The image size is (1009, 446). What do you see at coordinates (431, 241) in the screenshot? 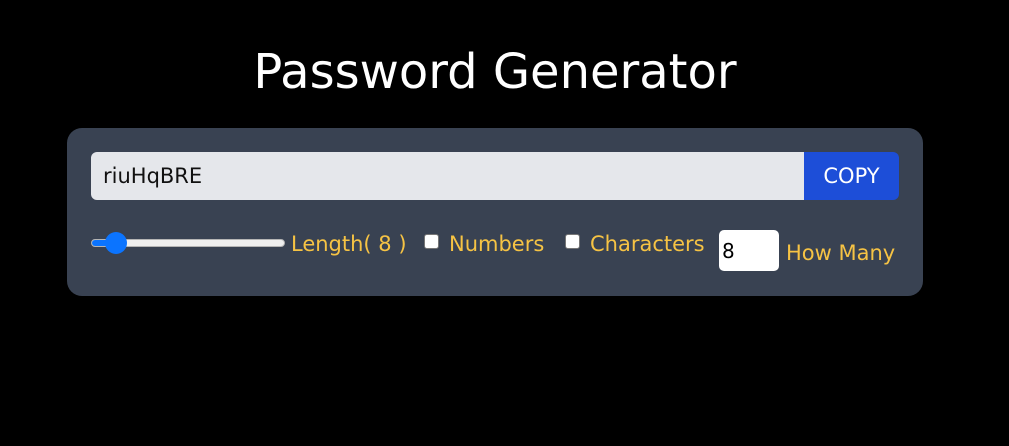
I see `numbers-checkbox` at bounding box center [431, 241].